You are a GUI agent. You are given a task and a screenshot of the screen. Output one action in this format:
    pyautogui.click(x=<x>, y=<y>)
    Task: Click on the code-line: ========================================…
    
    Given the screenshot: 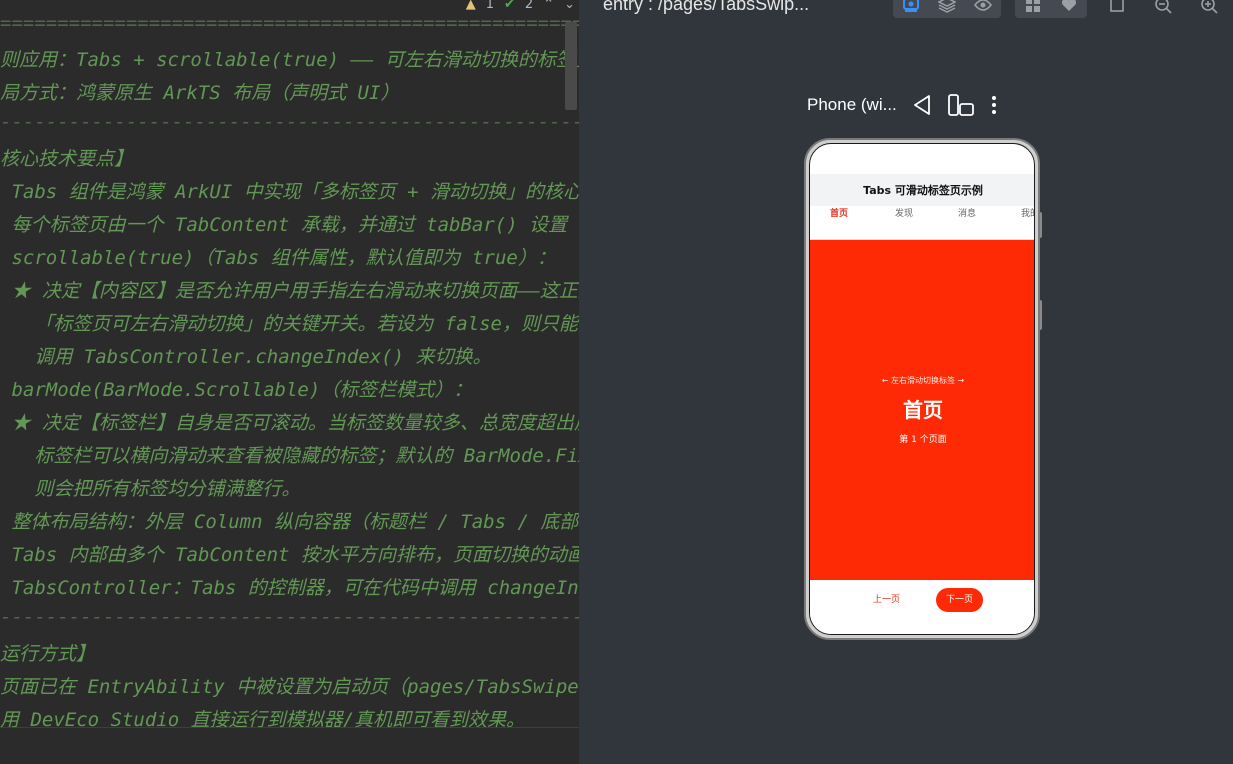 What is the action you would take?
    pyautogui.click(x=289, y=23)
    